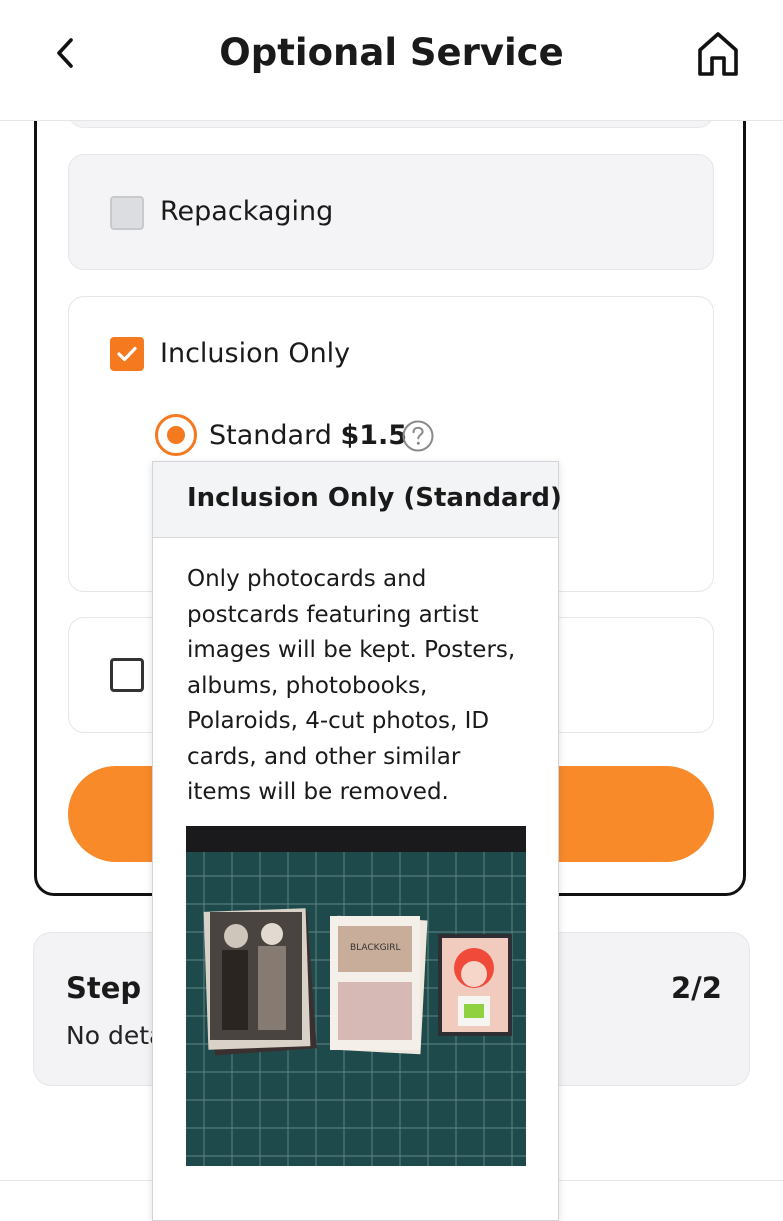 The image size is (783, 1221). Describe the element at coordinates (255, 353) in the screenshot. I see `inclusion-only-label: Inclusion Only` at that location.